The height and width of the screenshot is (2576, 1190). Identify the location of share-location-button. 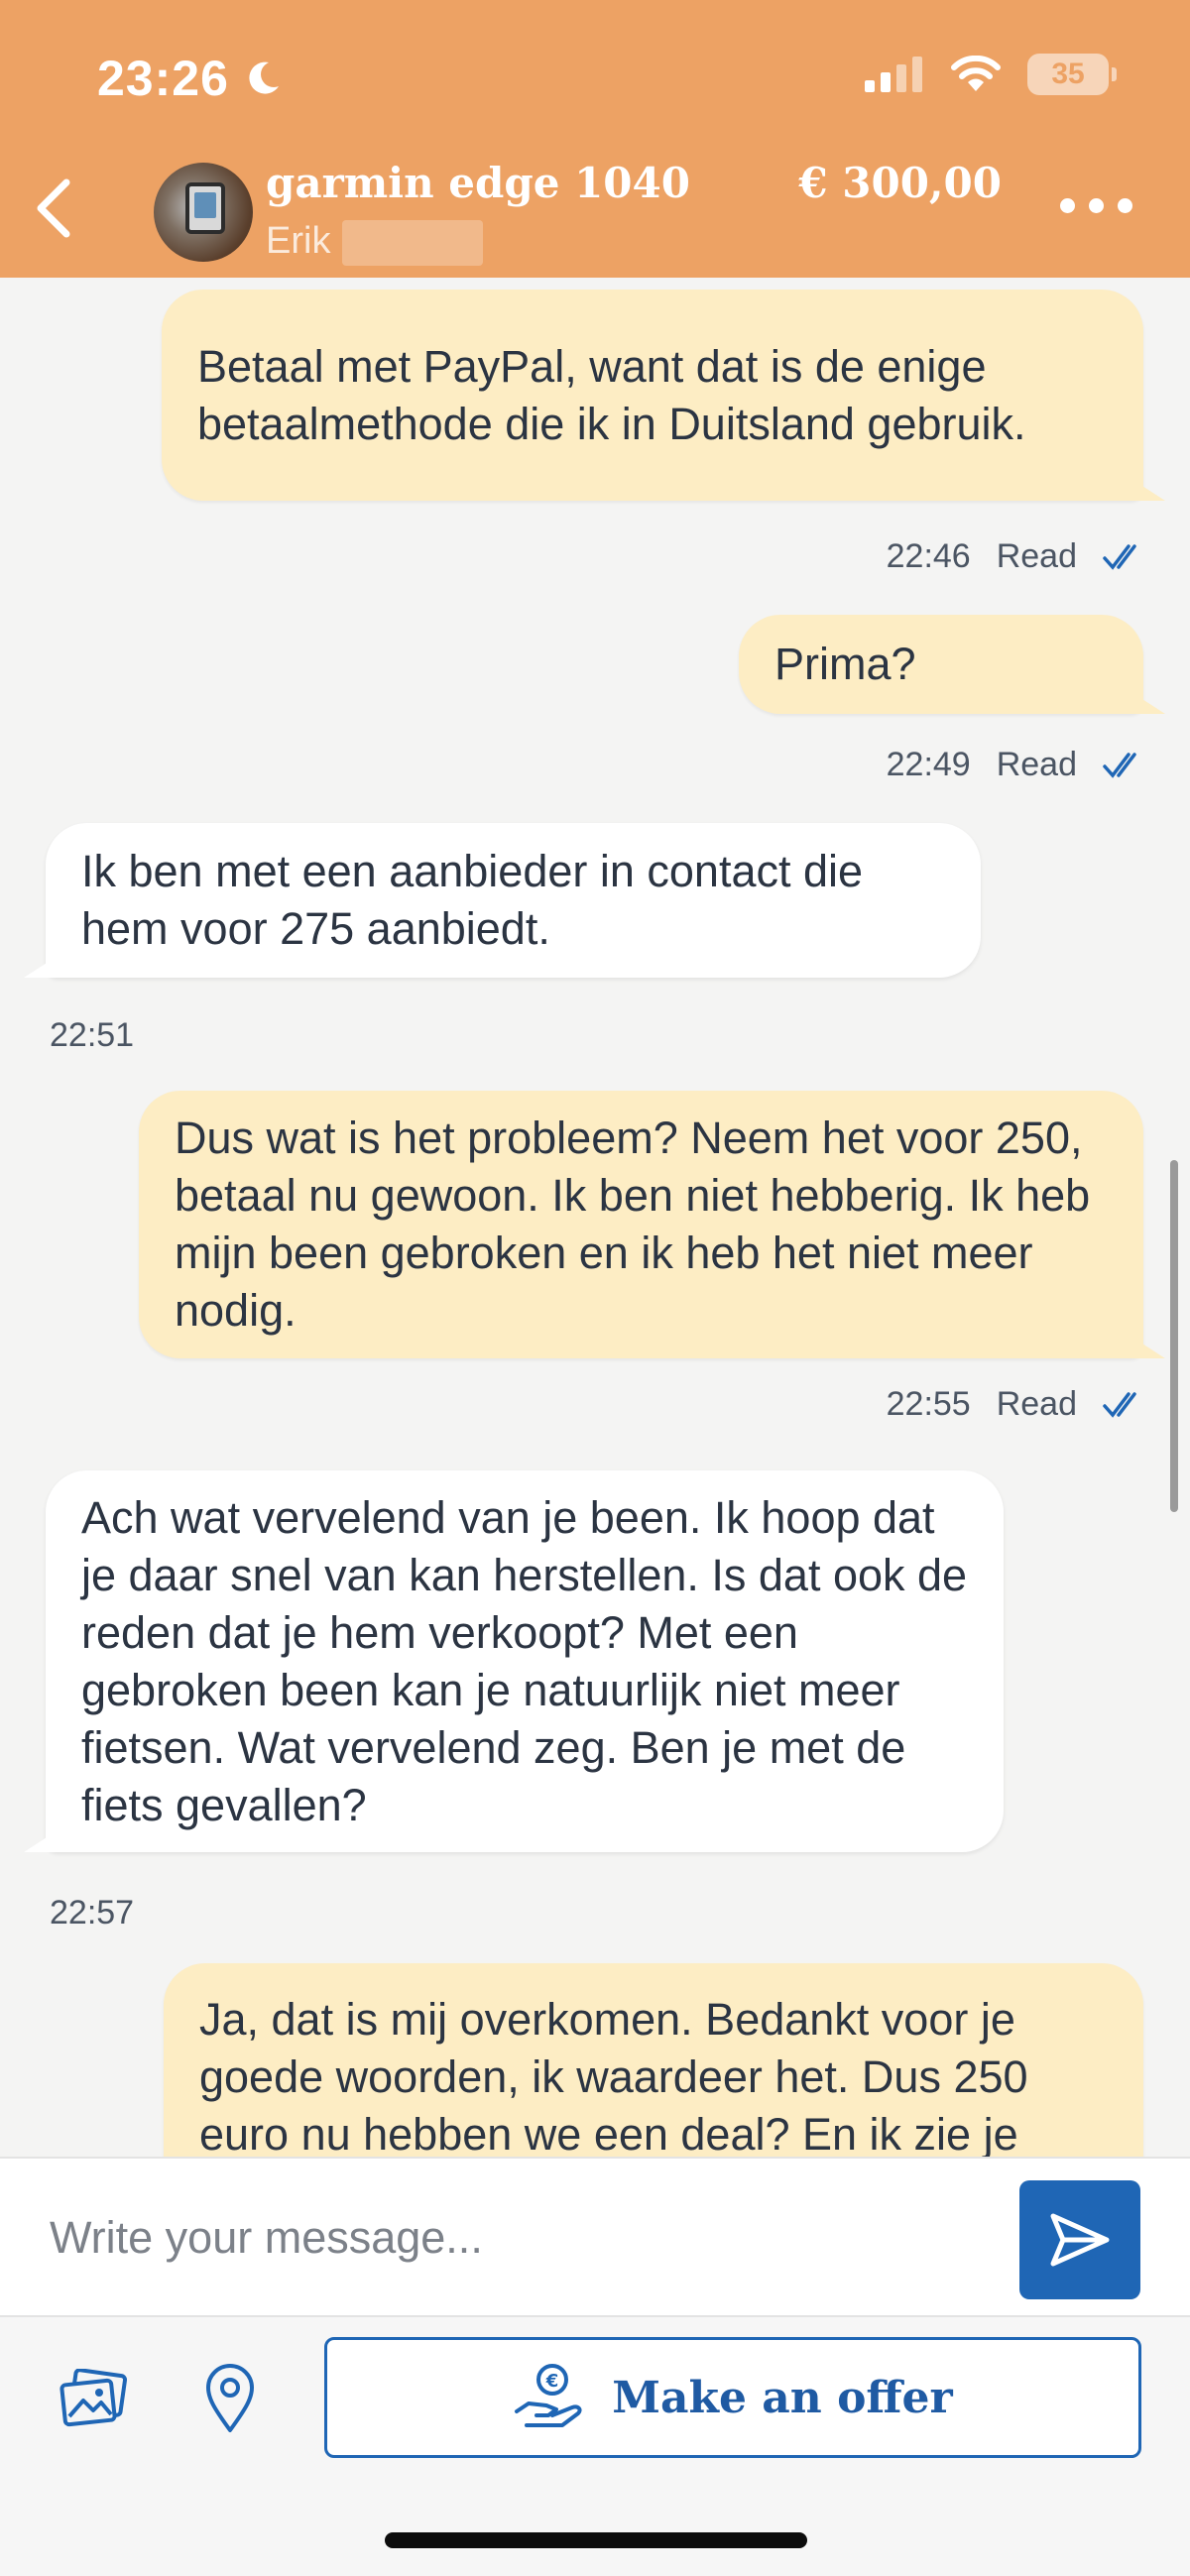
(230, 2398).